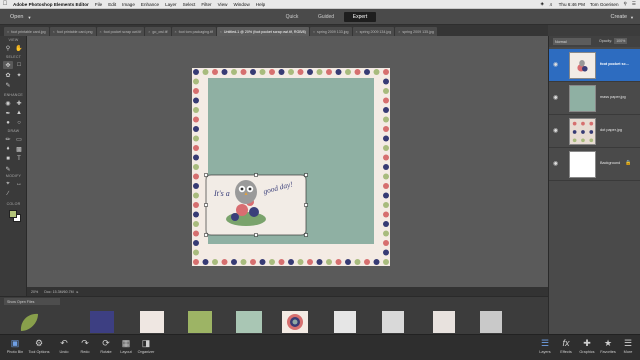 This screenshot has width=640, height=360. What do you see at coordinates (26, 31) in the screenshot?
I see `doc-tab: × foot printable card.jpg` at bounding box center [26, 31].